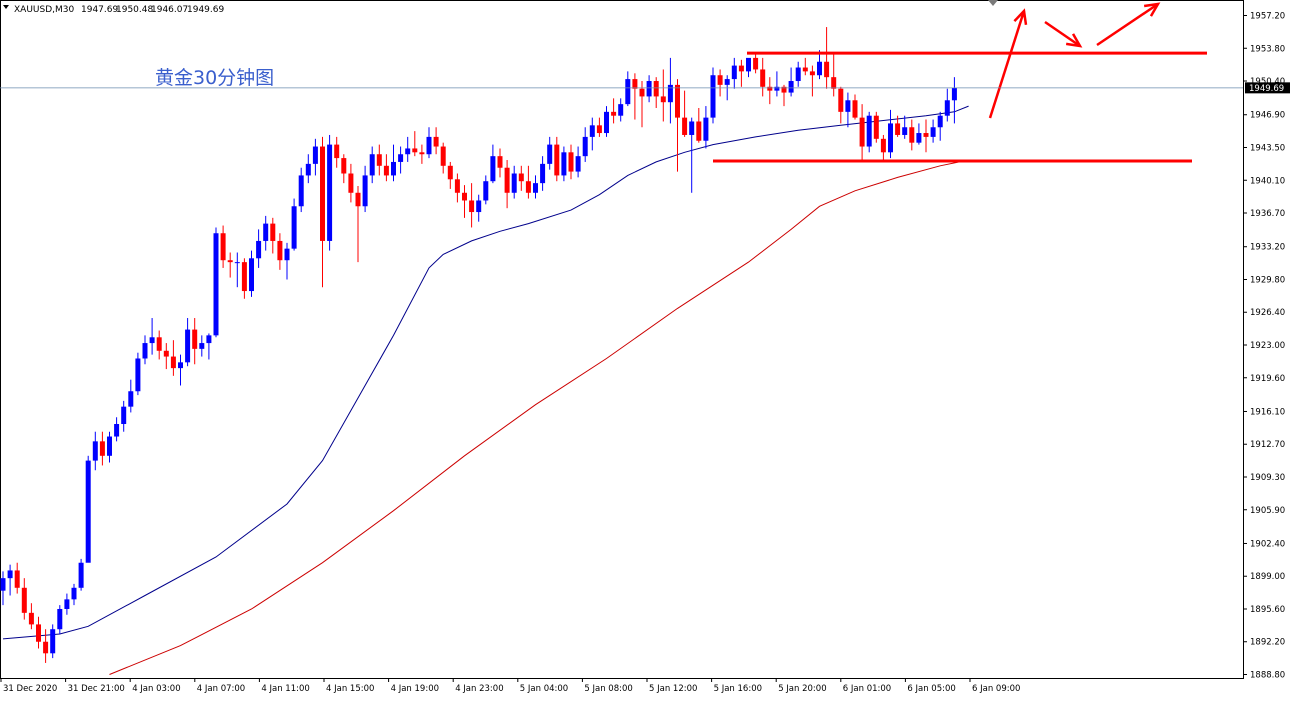 The image size is (1295, 703). I want to click on chart-annotation: 黄金30分钟图, so click(214, 78).